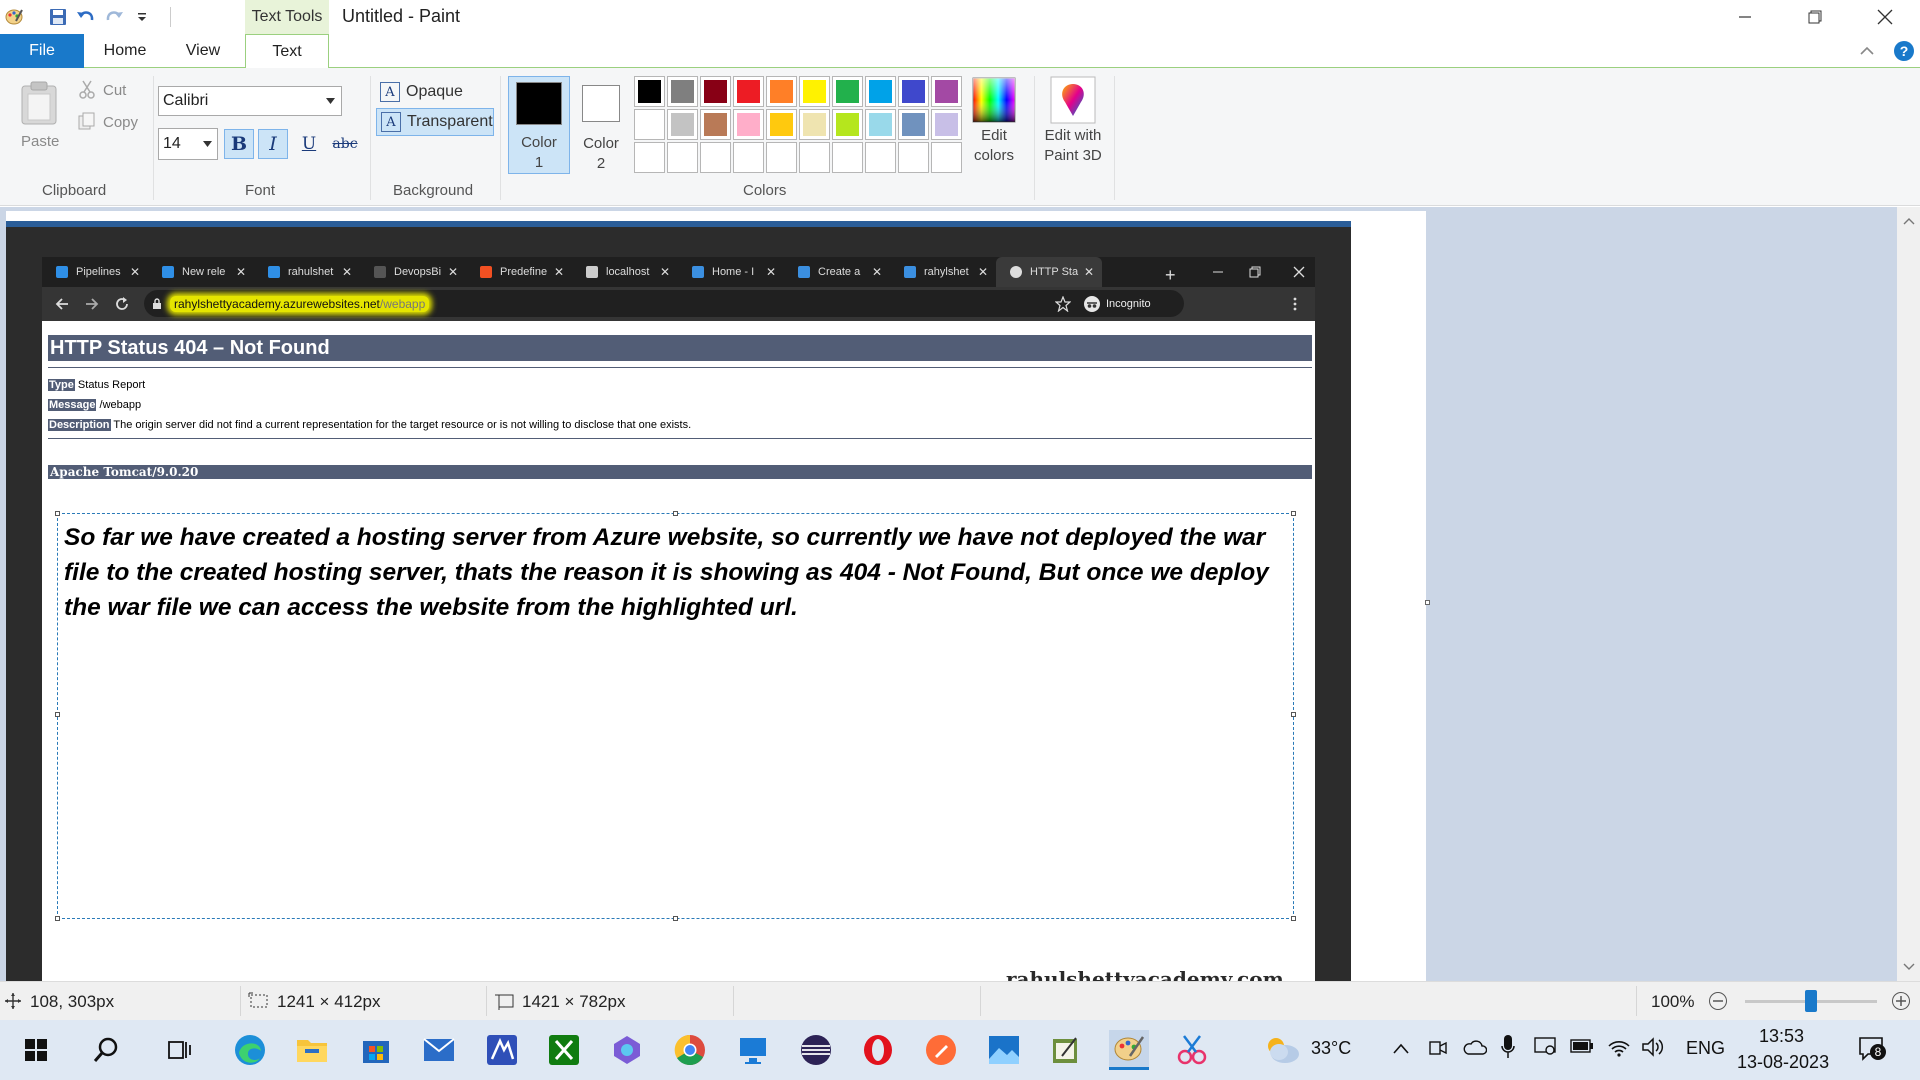 This screenshot has width=1920, height=1080. What do you see at coordinates (419, 92) in the screenshot?
I see `opaque-button: A Opaque` at bounding box center [419, 92].